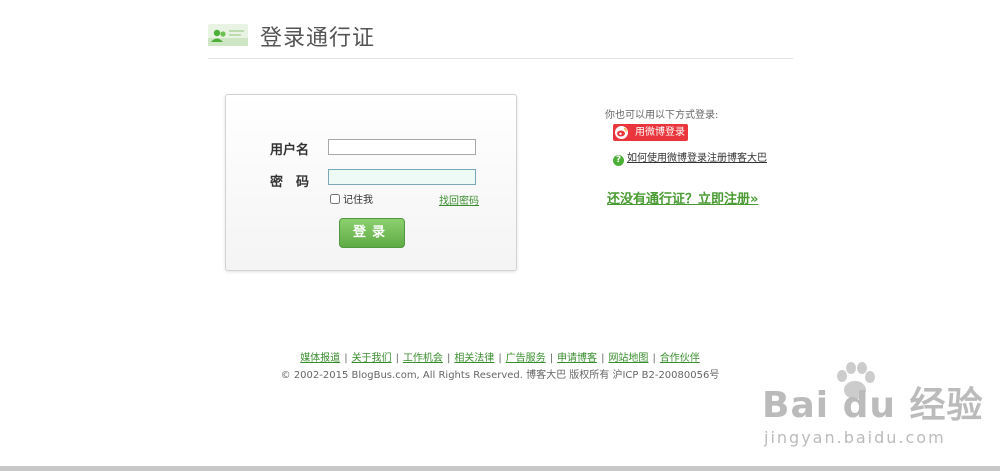  What do you see at coordinates (228, 35) in the screenshot?
I see `passport-card-icon` at bounding box center [228, 35].